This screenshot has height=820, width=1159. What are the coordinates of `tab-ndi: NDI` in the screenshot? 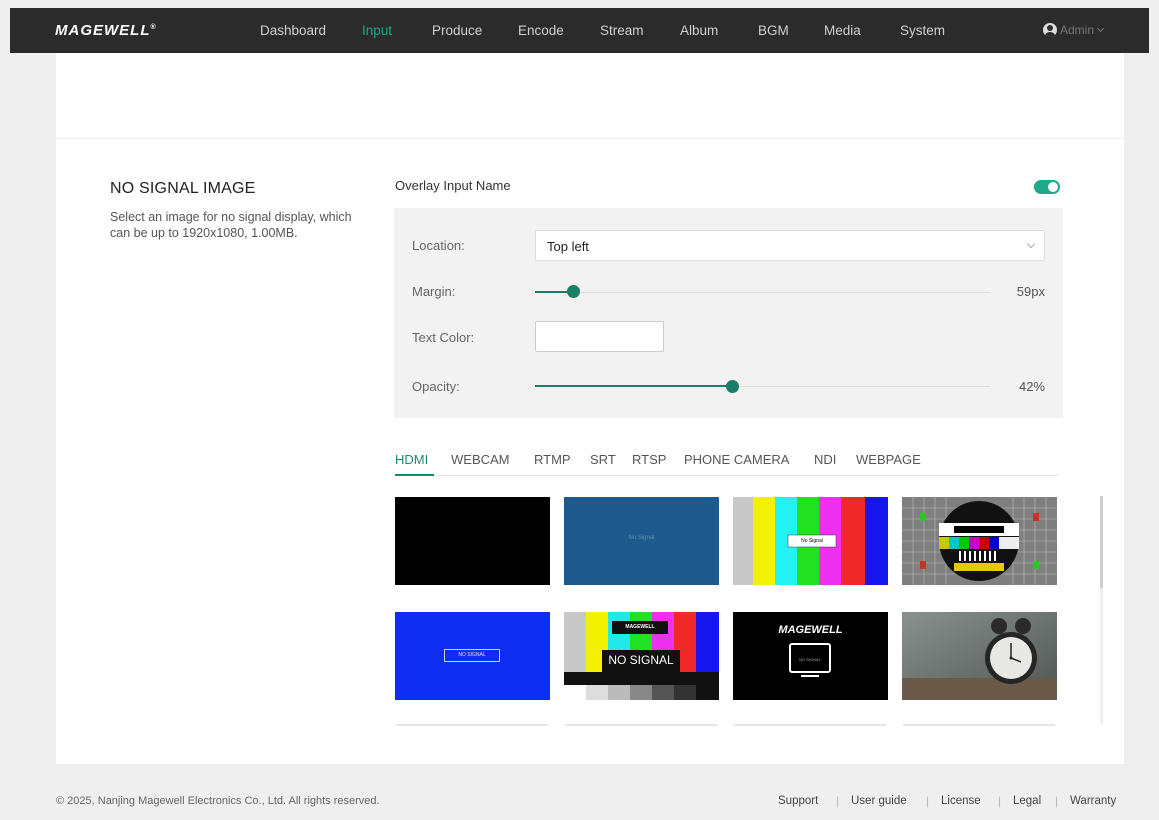 It's located at (825, 459).